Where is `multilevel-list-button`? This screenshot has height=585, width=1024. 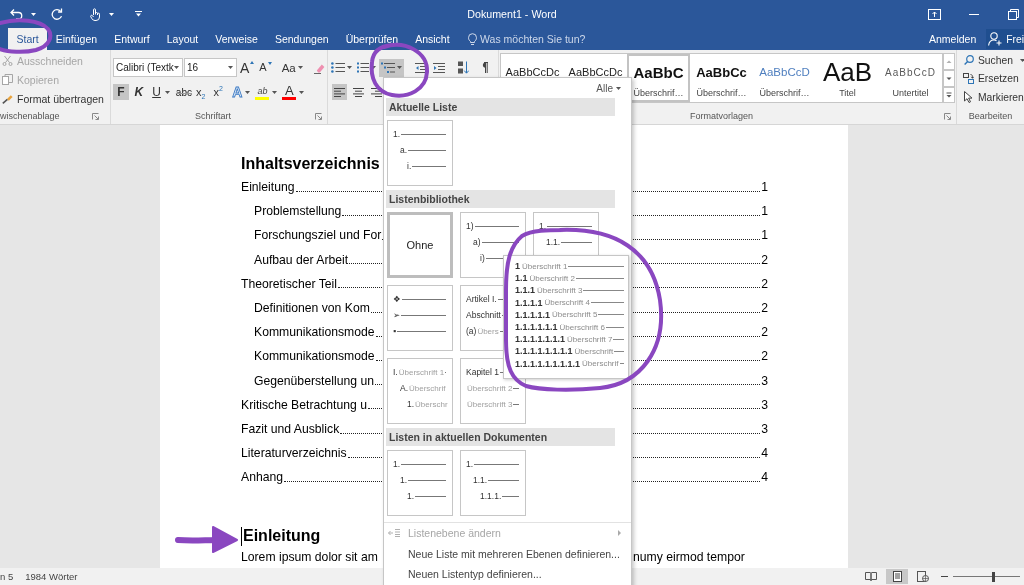 multilevel-list-button is located at coordinates (391, 67).